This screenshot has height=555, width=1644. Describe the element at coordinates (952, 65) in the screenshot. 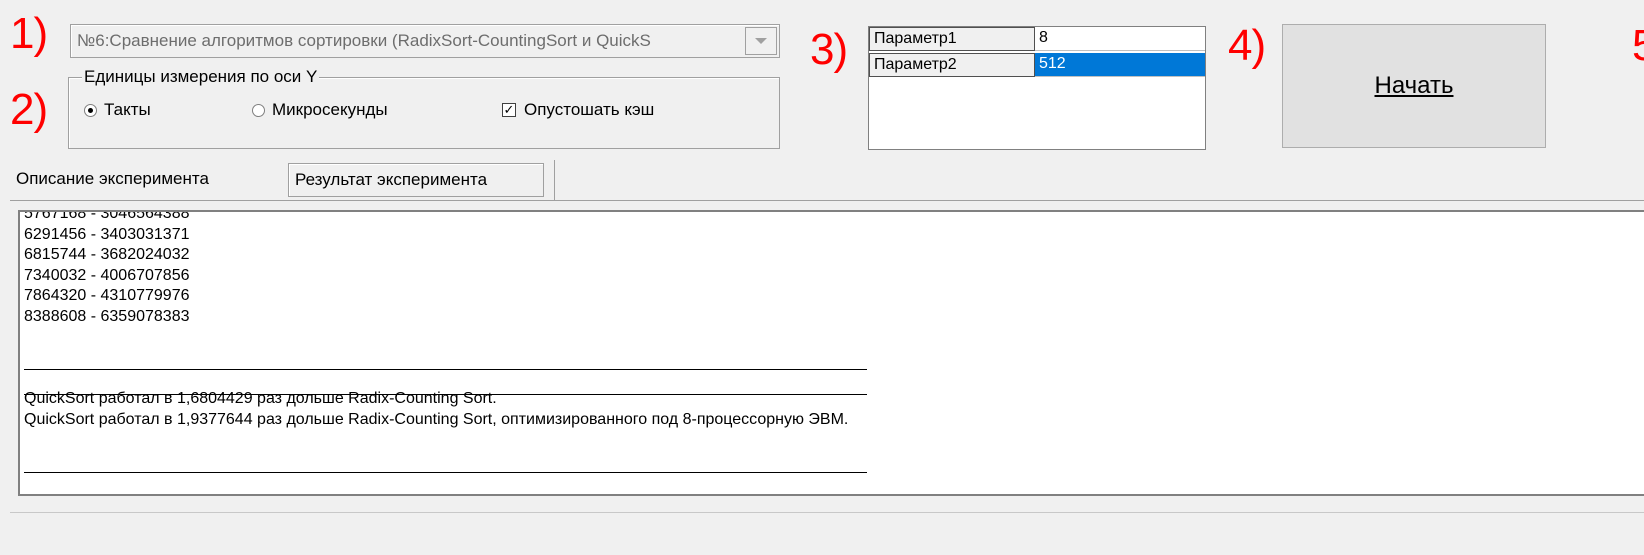

I see `param-name: Параметр2` at that location.